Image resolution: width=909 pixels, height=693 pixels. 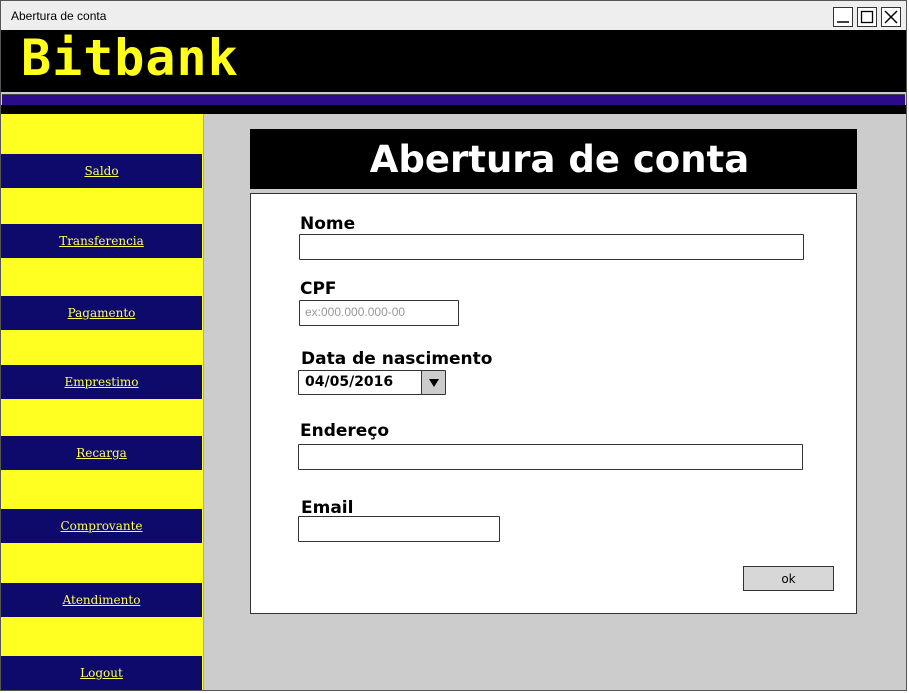 I want to click on title-bar: Abertura de conta, so click(x=453, y=16).